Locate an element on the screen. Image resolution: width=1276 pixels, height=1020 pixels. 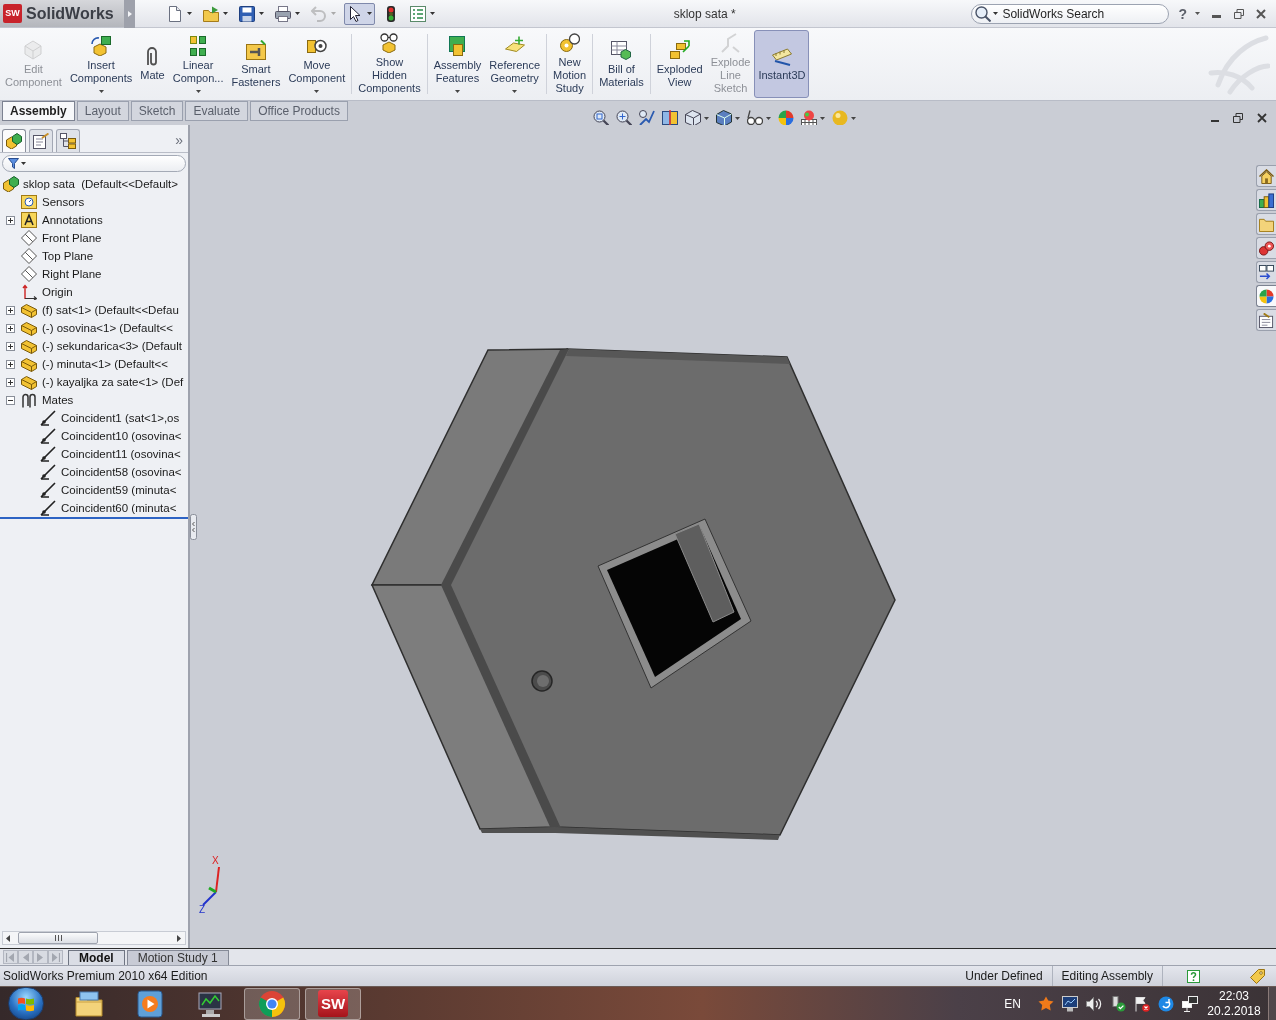
collapse-icon is located at coordinates (10, 400).